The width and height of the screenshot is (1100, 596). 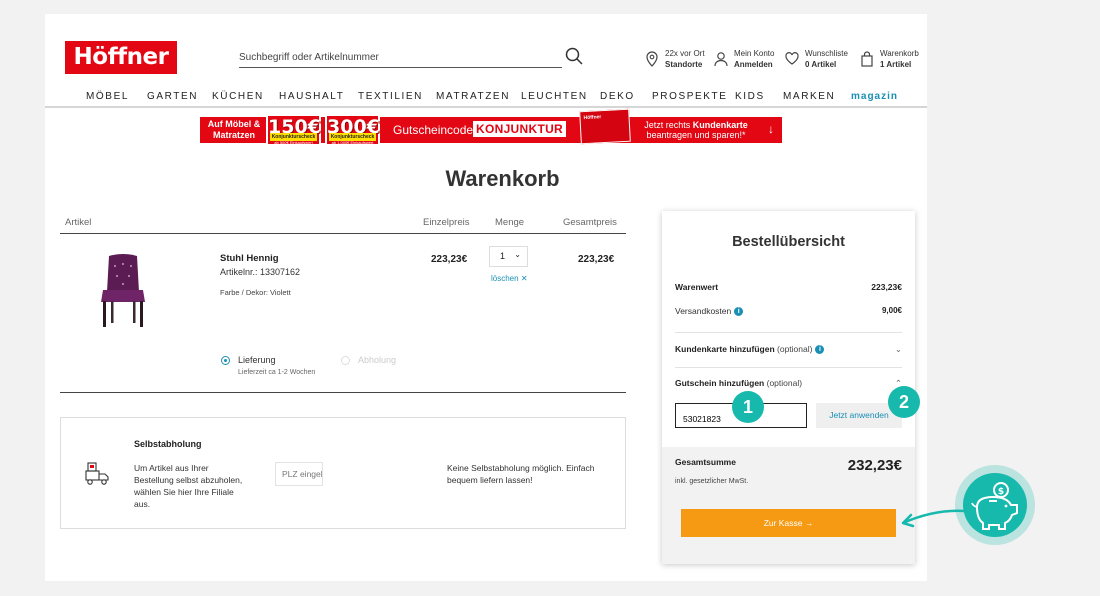 What do you see at coordinates (590, 222) in the screenshot?
I see `col-header-total-price: Gesamtpreis` at bounding box center [590, 222].